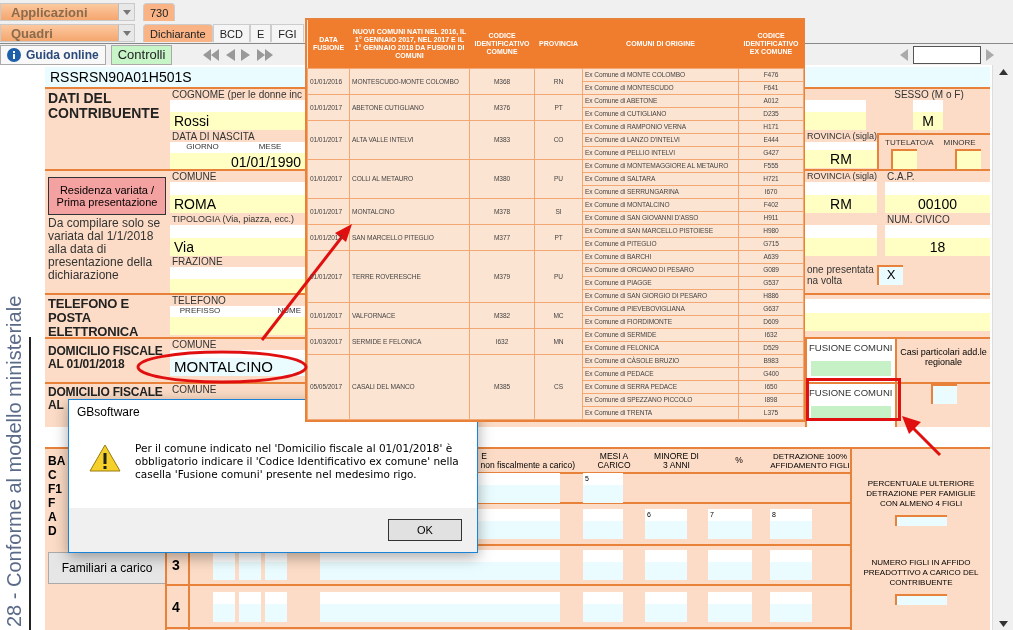 The width and height of the screenshot is (1013, 630). What do you see at coordinates (197, 261) in the screenshot?
I see `field-label: FRAZIONE` at bounding box center [197, 261].